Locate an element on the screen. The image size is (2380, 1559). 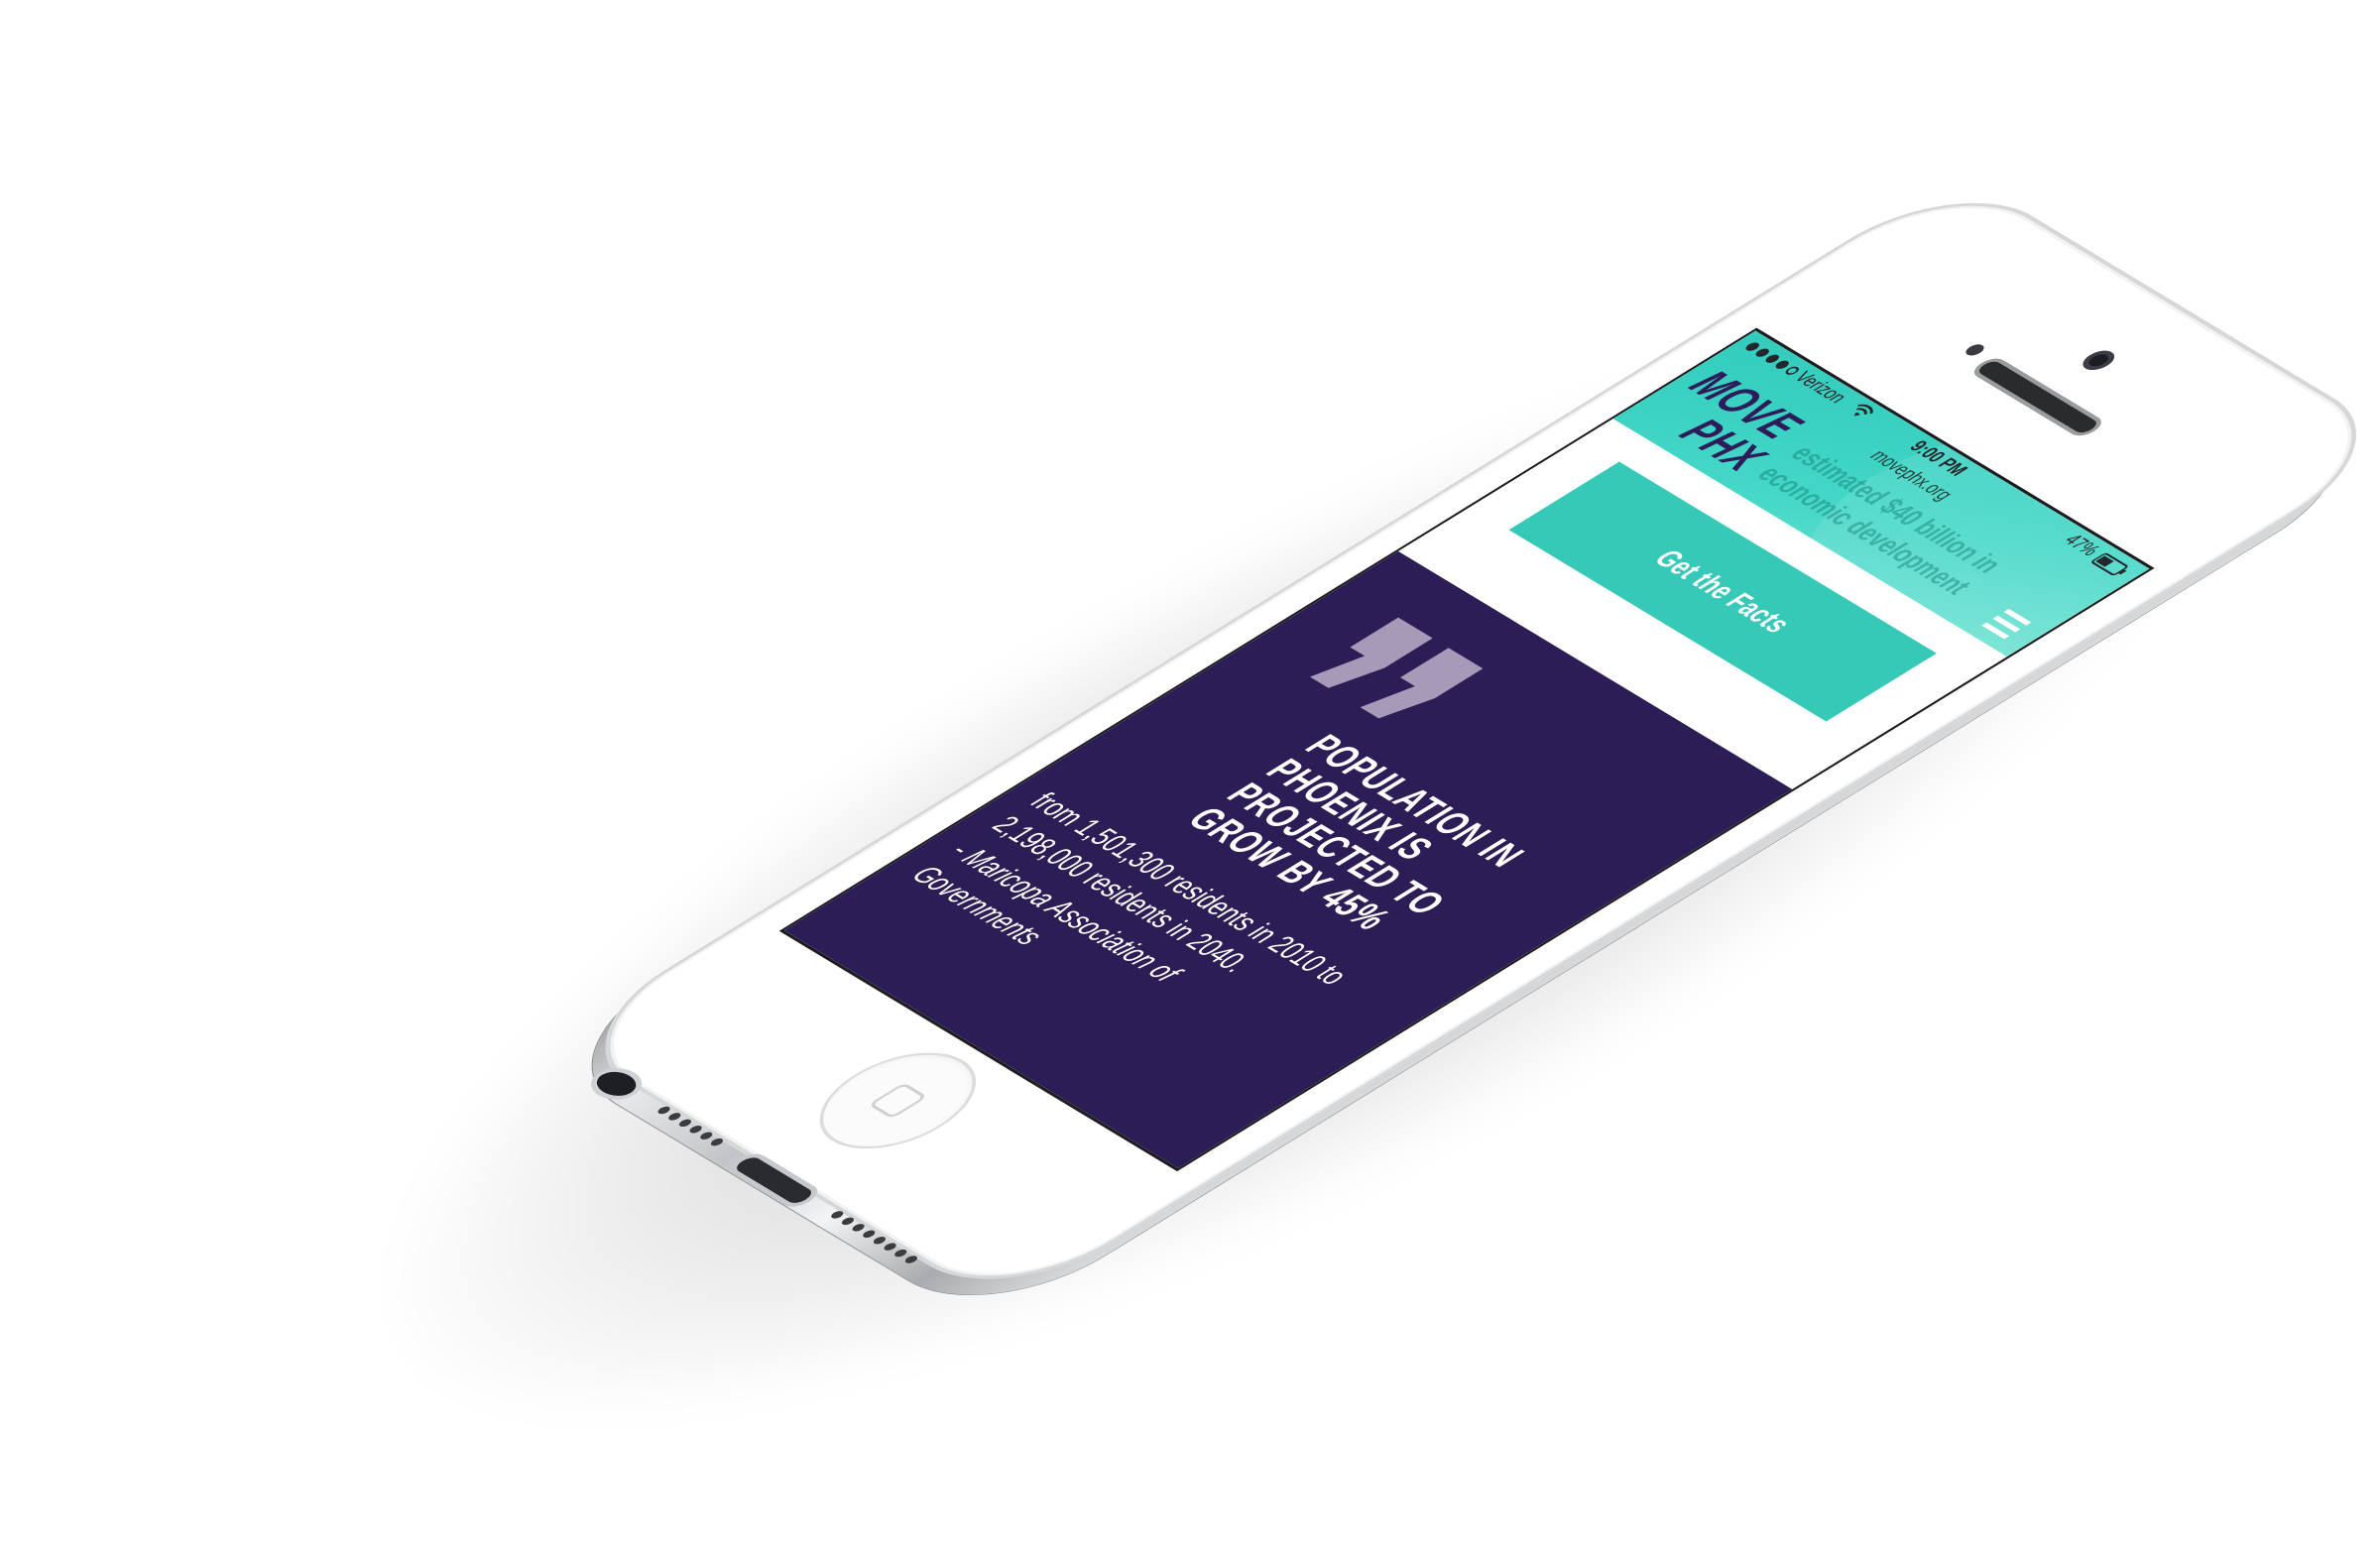
home-square-icon is located at coordinates (898, 1101).